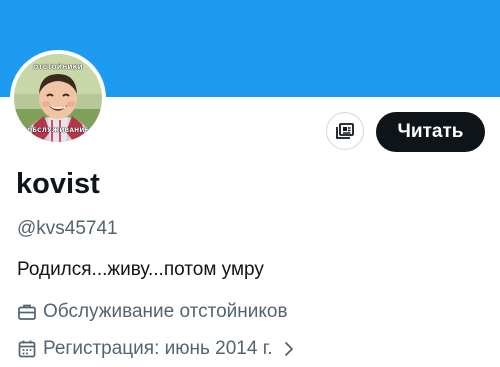  What do you see at coordinates (165, 311) in the screenshot?
I see `profession-label: Обслуживание отстойников` at bounding box center [165, 311].